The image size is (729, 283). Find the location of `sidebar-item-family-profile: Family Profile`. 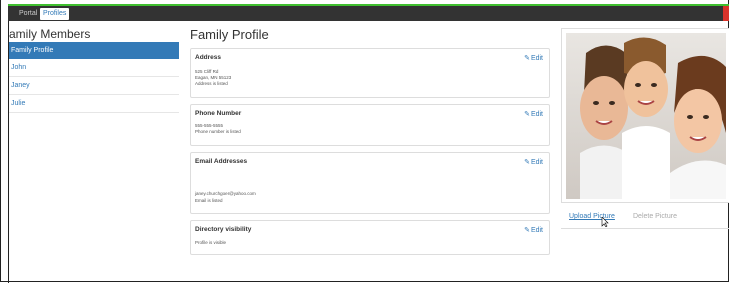

sidebar-item-family-profile: Family Profile is located at coordinates (94, 50).